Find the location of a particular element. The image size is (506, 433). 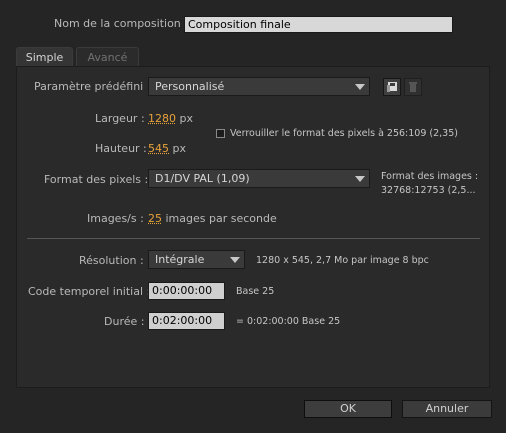

duration-field: 0:02:00:00 is located at coordinates (186, 321).